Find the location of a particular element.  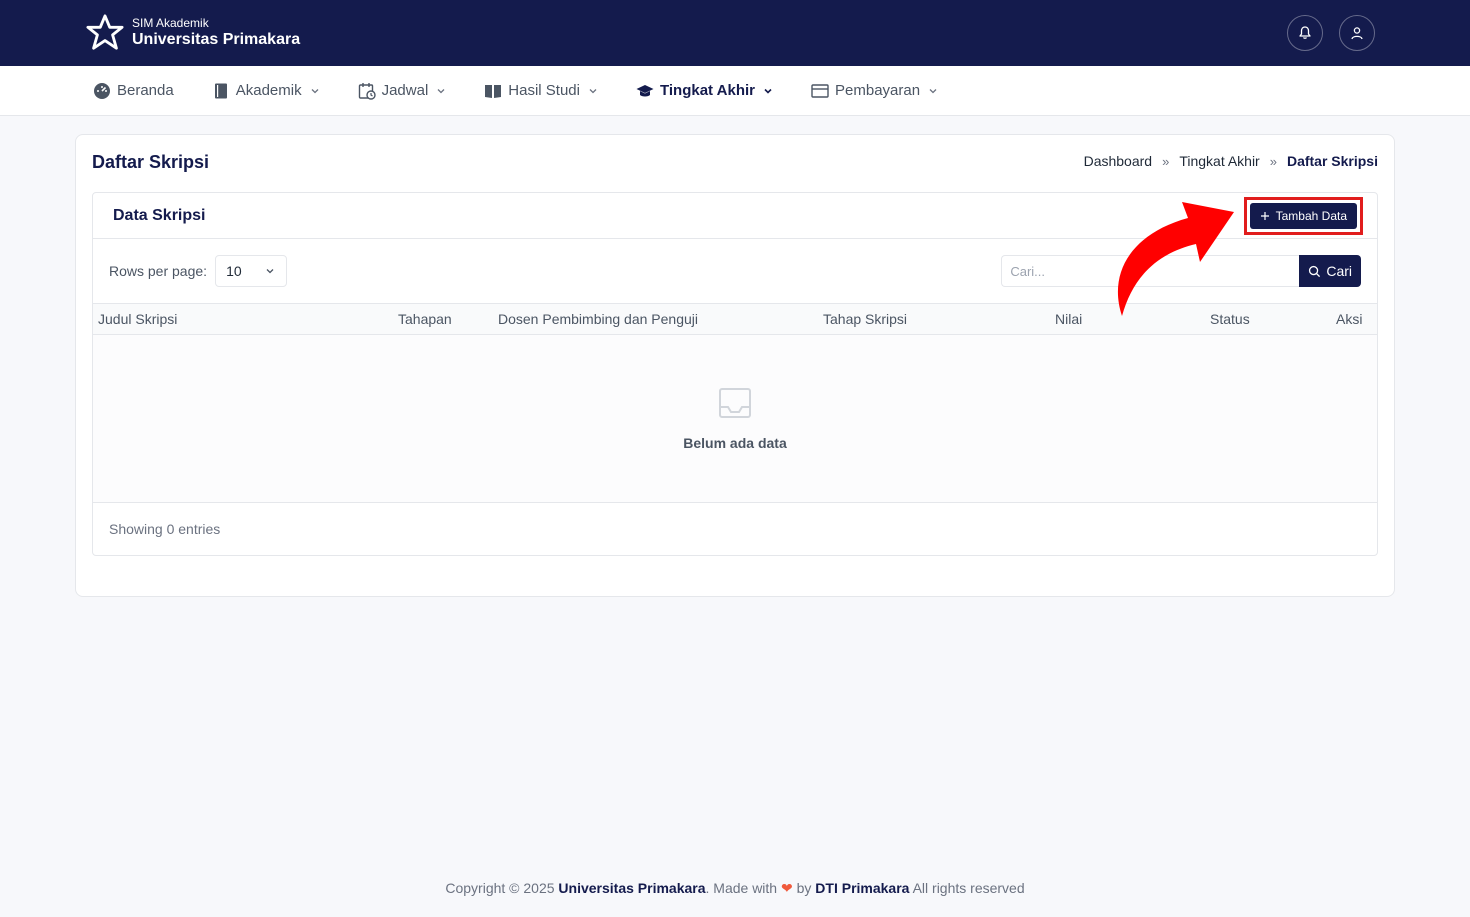

nav-label: Akademik is located at coordinates (268, 90).